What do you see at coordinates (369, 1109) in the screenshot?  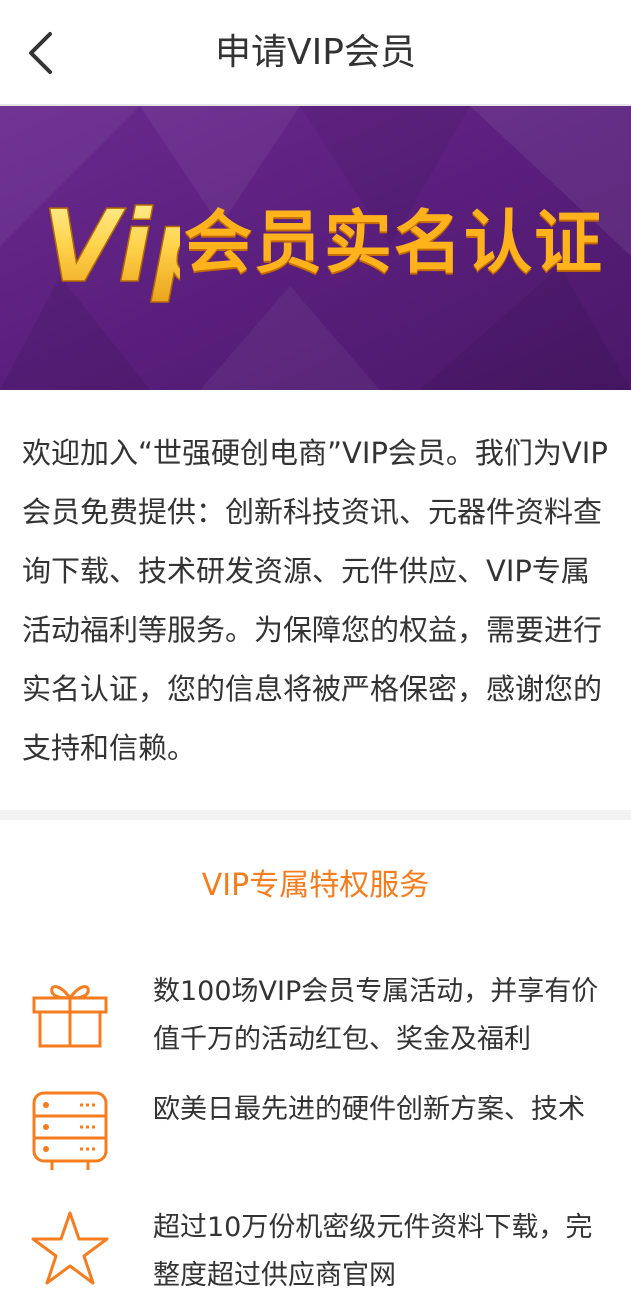 I see `privilege-item-text: 欧美日最先进的硬件创新方案、技术` at bounding box center [369, 1109].